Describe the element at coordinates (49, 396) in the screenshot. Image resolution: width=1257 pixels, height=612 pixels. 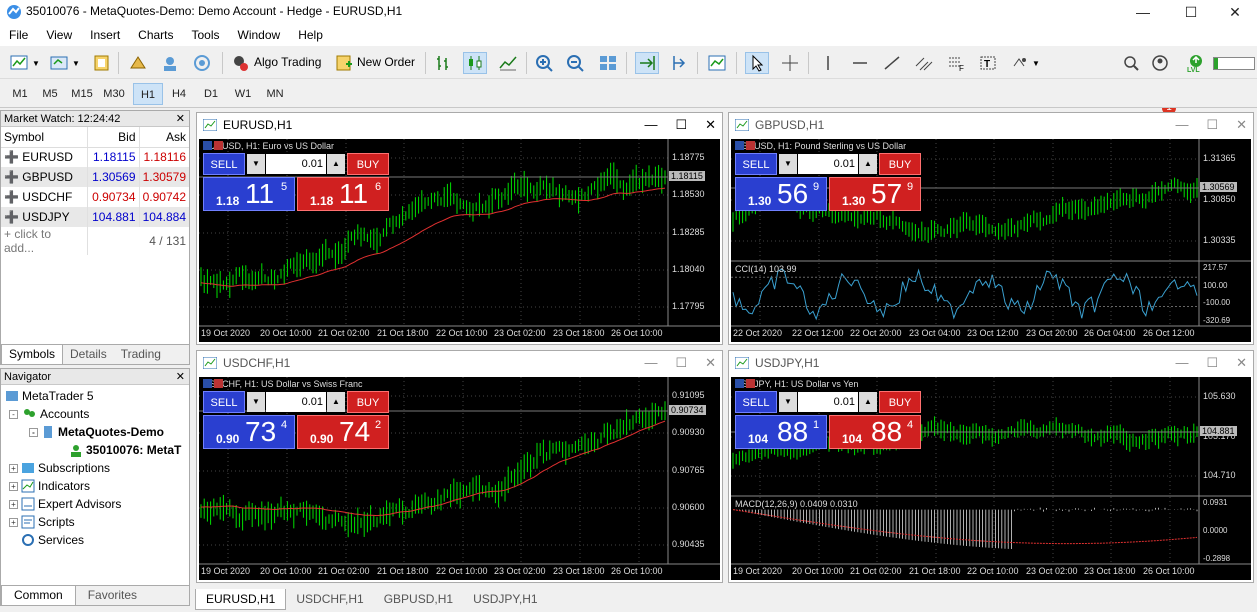
I see `nav-item-metatrader: MetaTrader 5` at that location.